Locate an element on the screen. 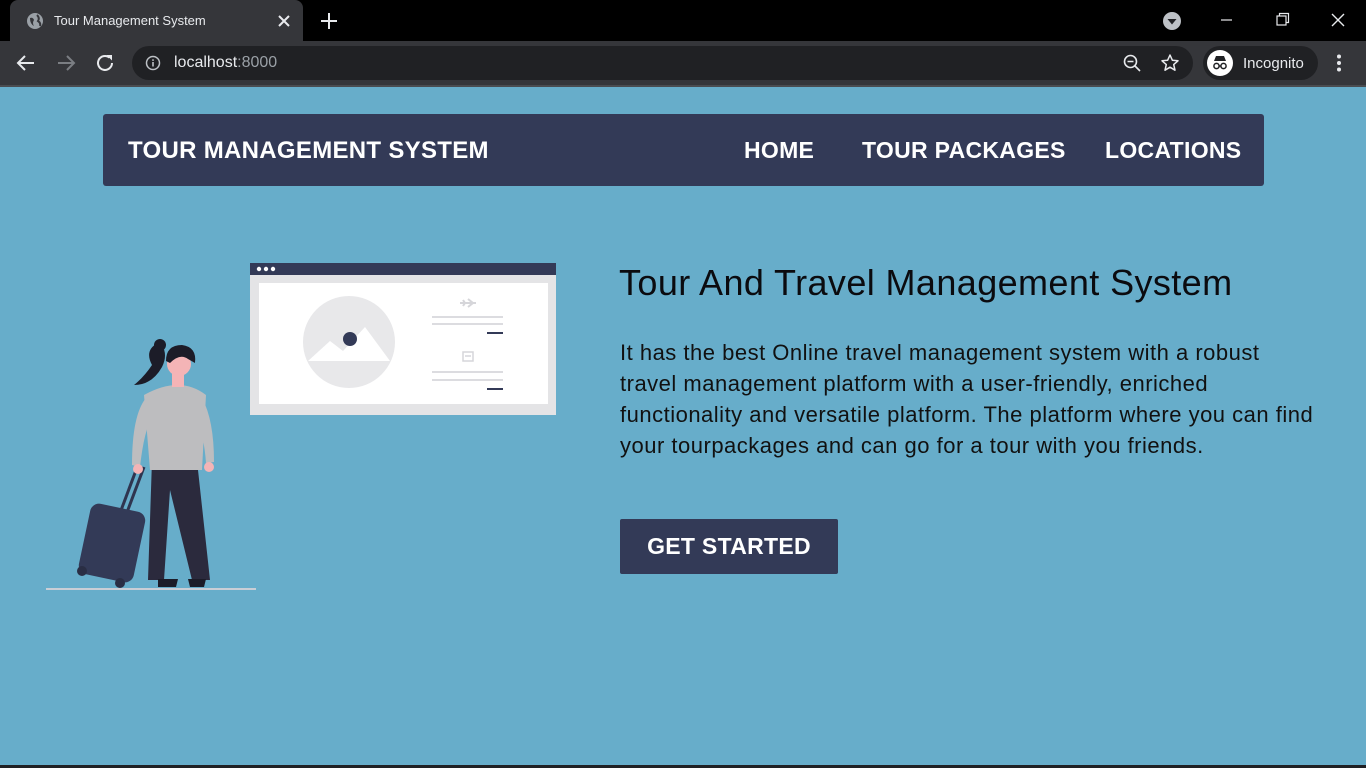 The width and height of the screenshot is (1366, 768). zoom-out-icon is located at coordinates (1132, 63).